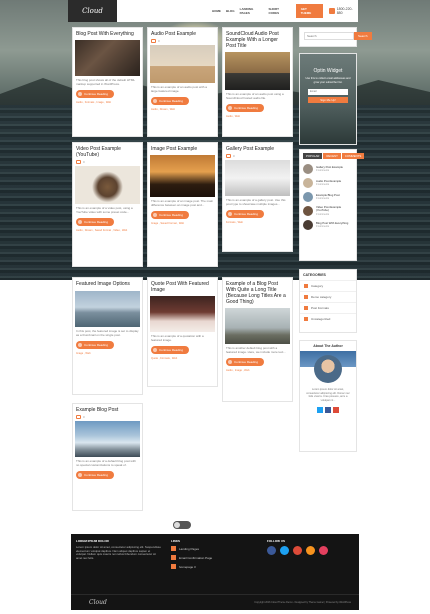 This screenshot has height=614, width=430. I want to click on post-tags: Image , Saved Format , Web, so click(182, 223).